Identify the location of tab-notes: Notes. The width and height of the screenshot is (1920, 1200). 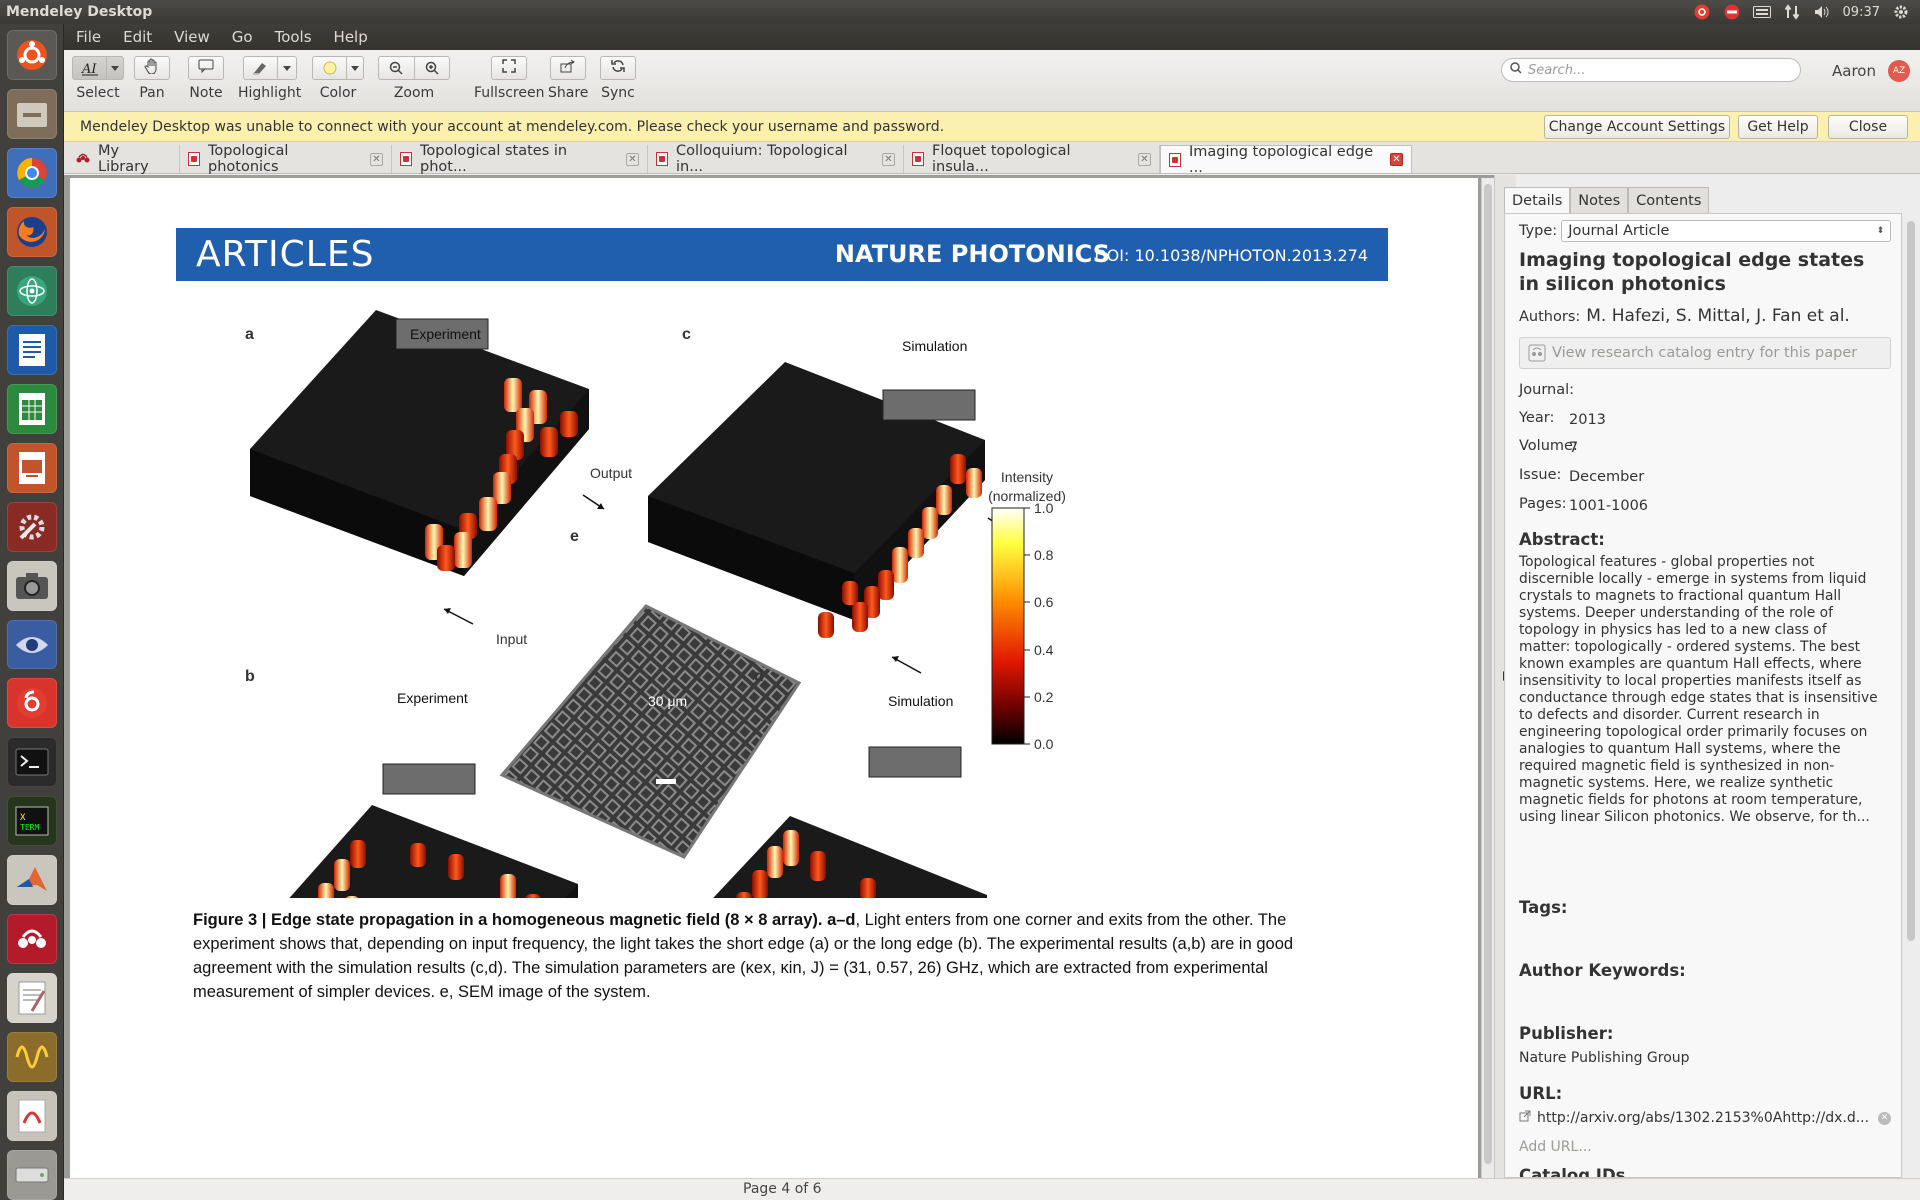
(1599, 200).